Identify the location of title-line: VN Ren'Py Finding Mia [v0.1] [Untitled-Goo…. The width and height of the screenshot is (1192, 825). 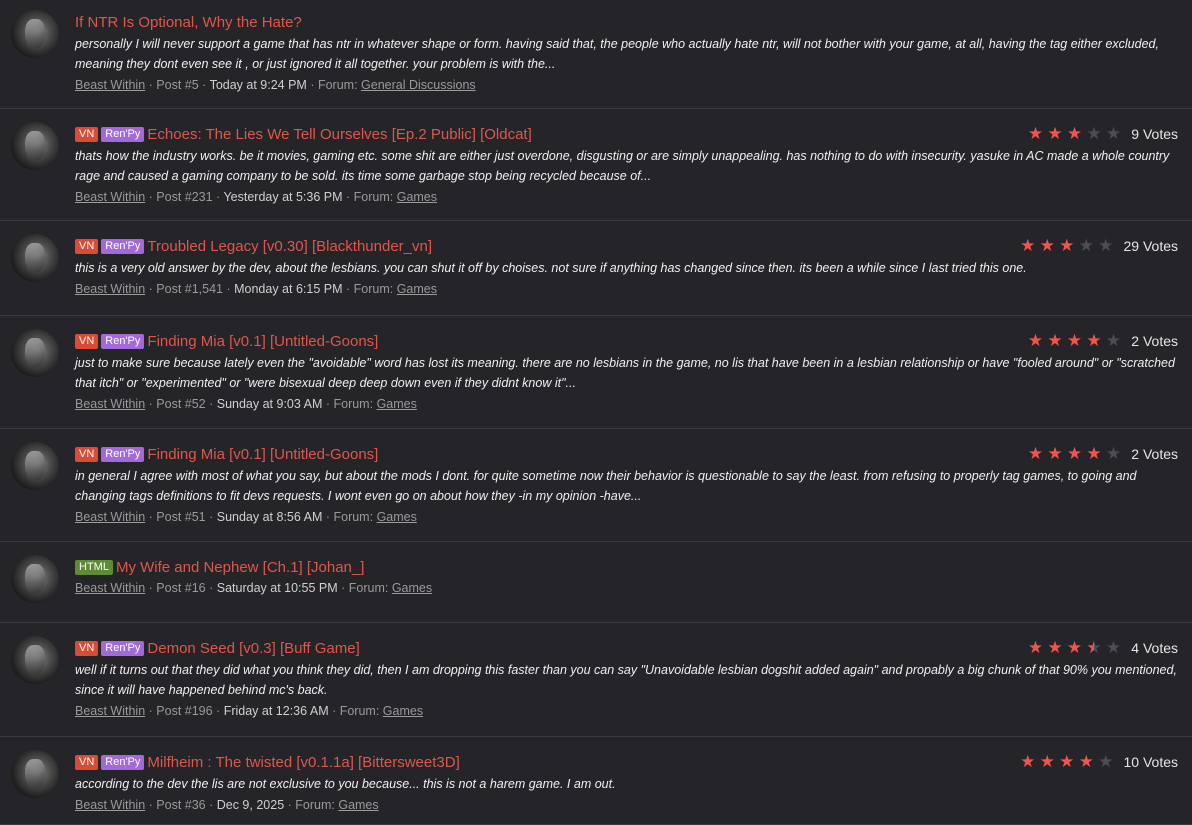
(627, 341).